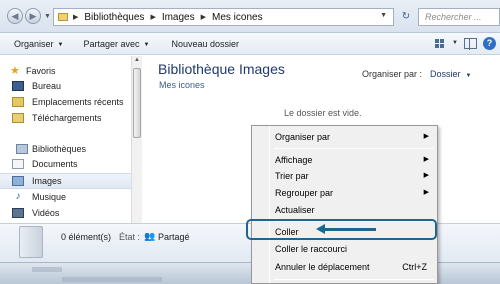 The width and height of the screenshot is (500, 284). Describe the element at coordinates (136, 139) in the screenshot. I see `sidebar-scrollbar: ▲` at that location.